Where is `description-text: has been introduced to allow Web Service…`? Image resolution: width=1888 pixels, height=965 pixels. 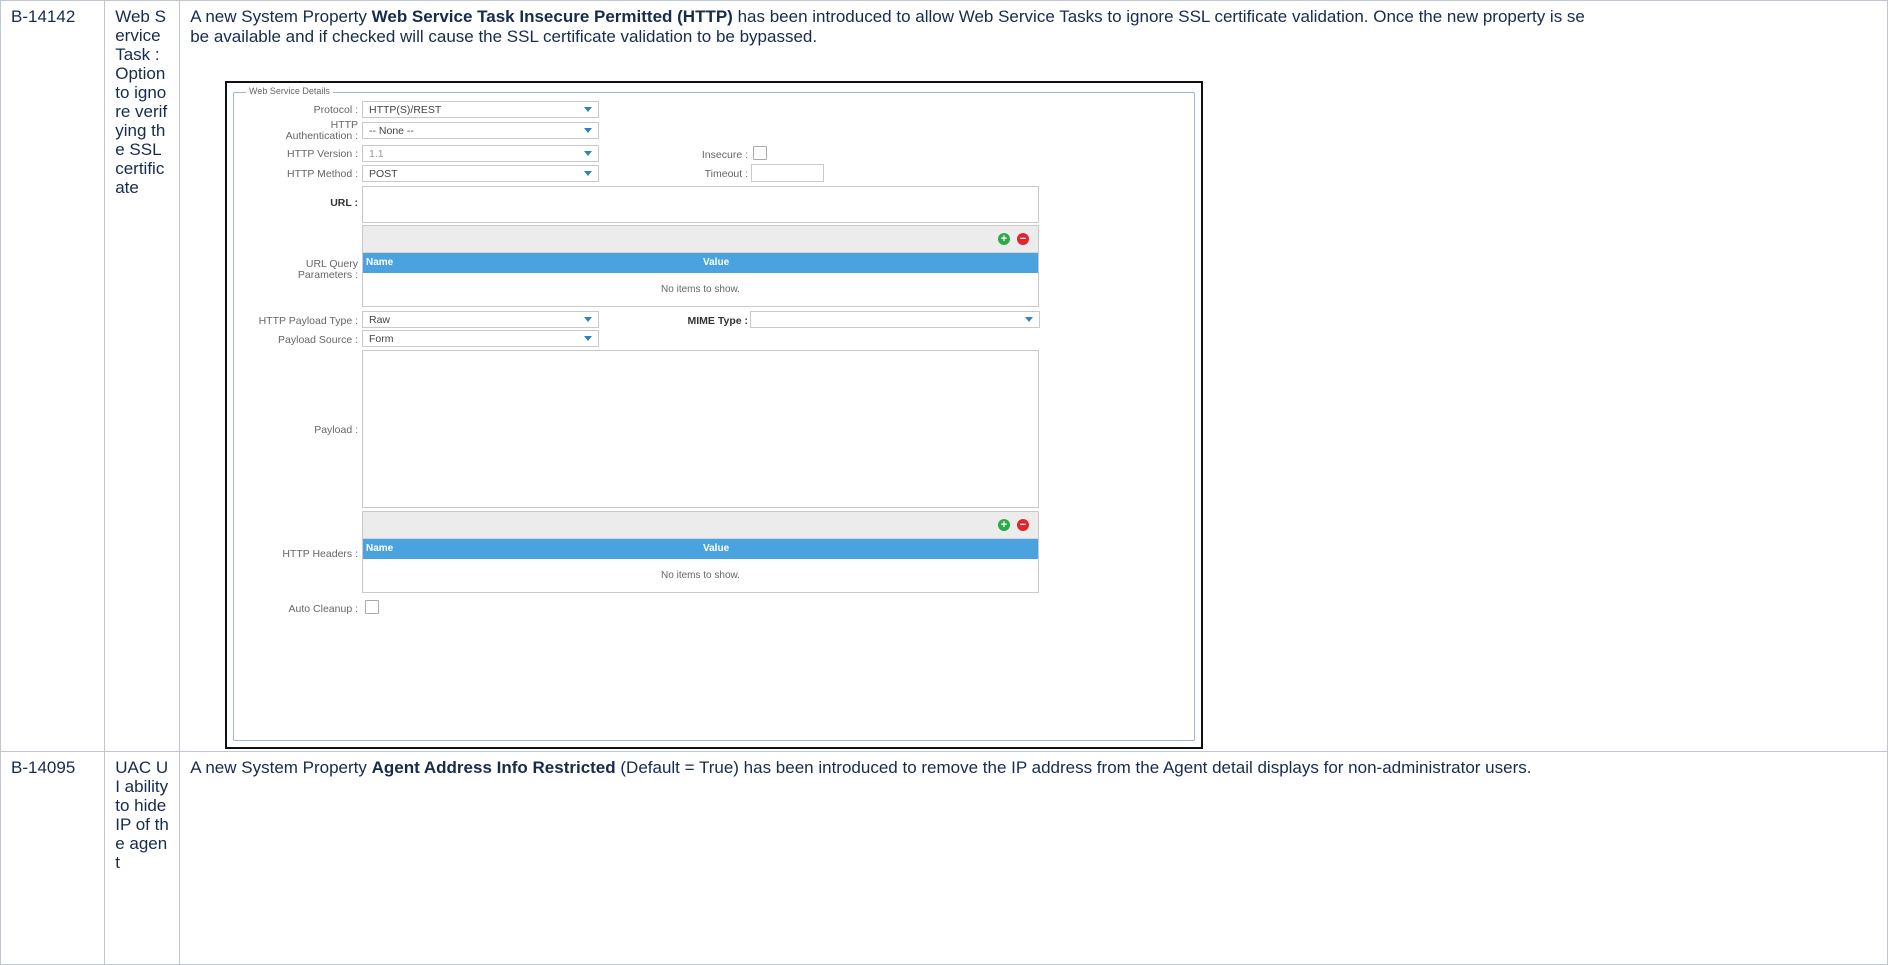 description-text: has been introduced to allow Web Service… is located at coordinates (1158, 16).